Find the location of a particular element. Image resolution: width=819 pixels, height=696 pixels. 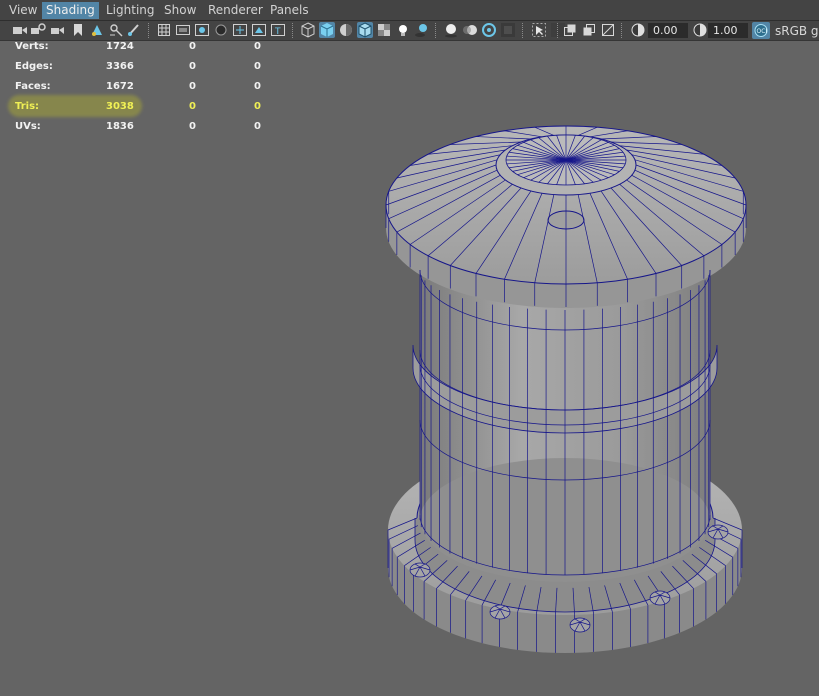

hud-label: UVs: is located at coordinates (28, 126).